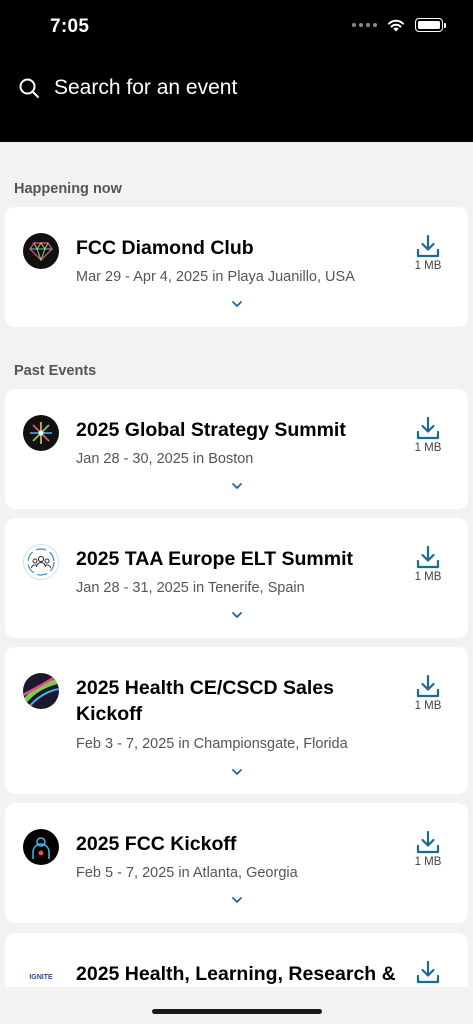 This screenshot has width=473, height=1024. Describe the element at coordinates (211, 430) in the screenshot. I see `event-title: 2025 Global Strategy Summit` at that location.